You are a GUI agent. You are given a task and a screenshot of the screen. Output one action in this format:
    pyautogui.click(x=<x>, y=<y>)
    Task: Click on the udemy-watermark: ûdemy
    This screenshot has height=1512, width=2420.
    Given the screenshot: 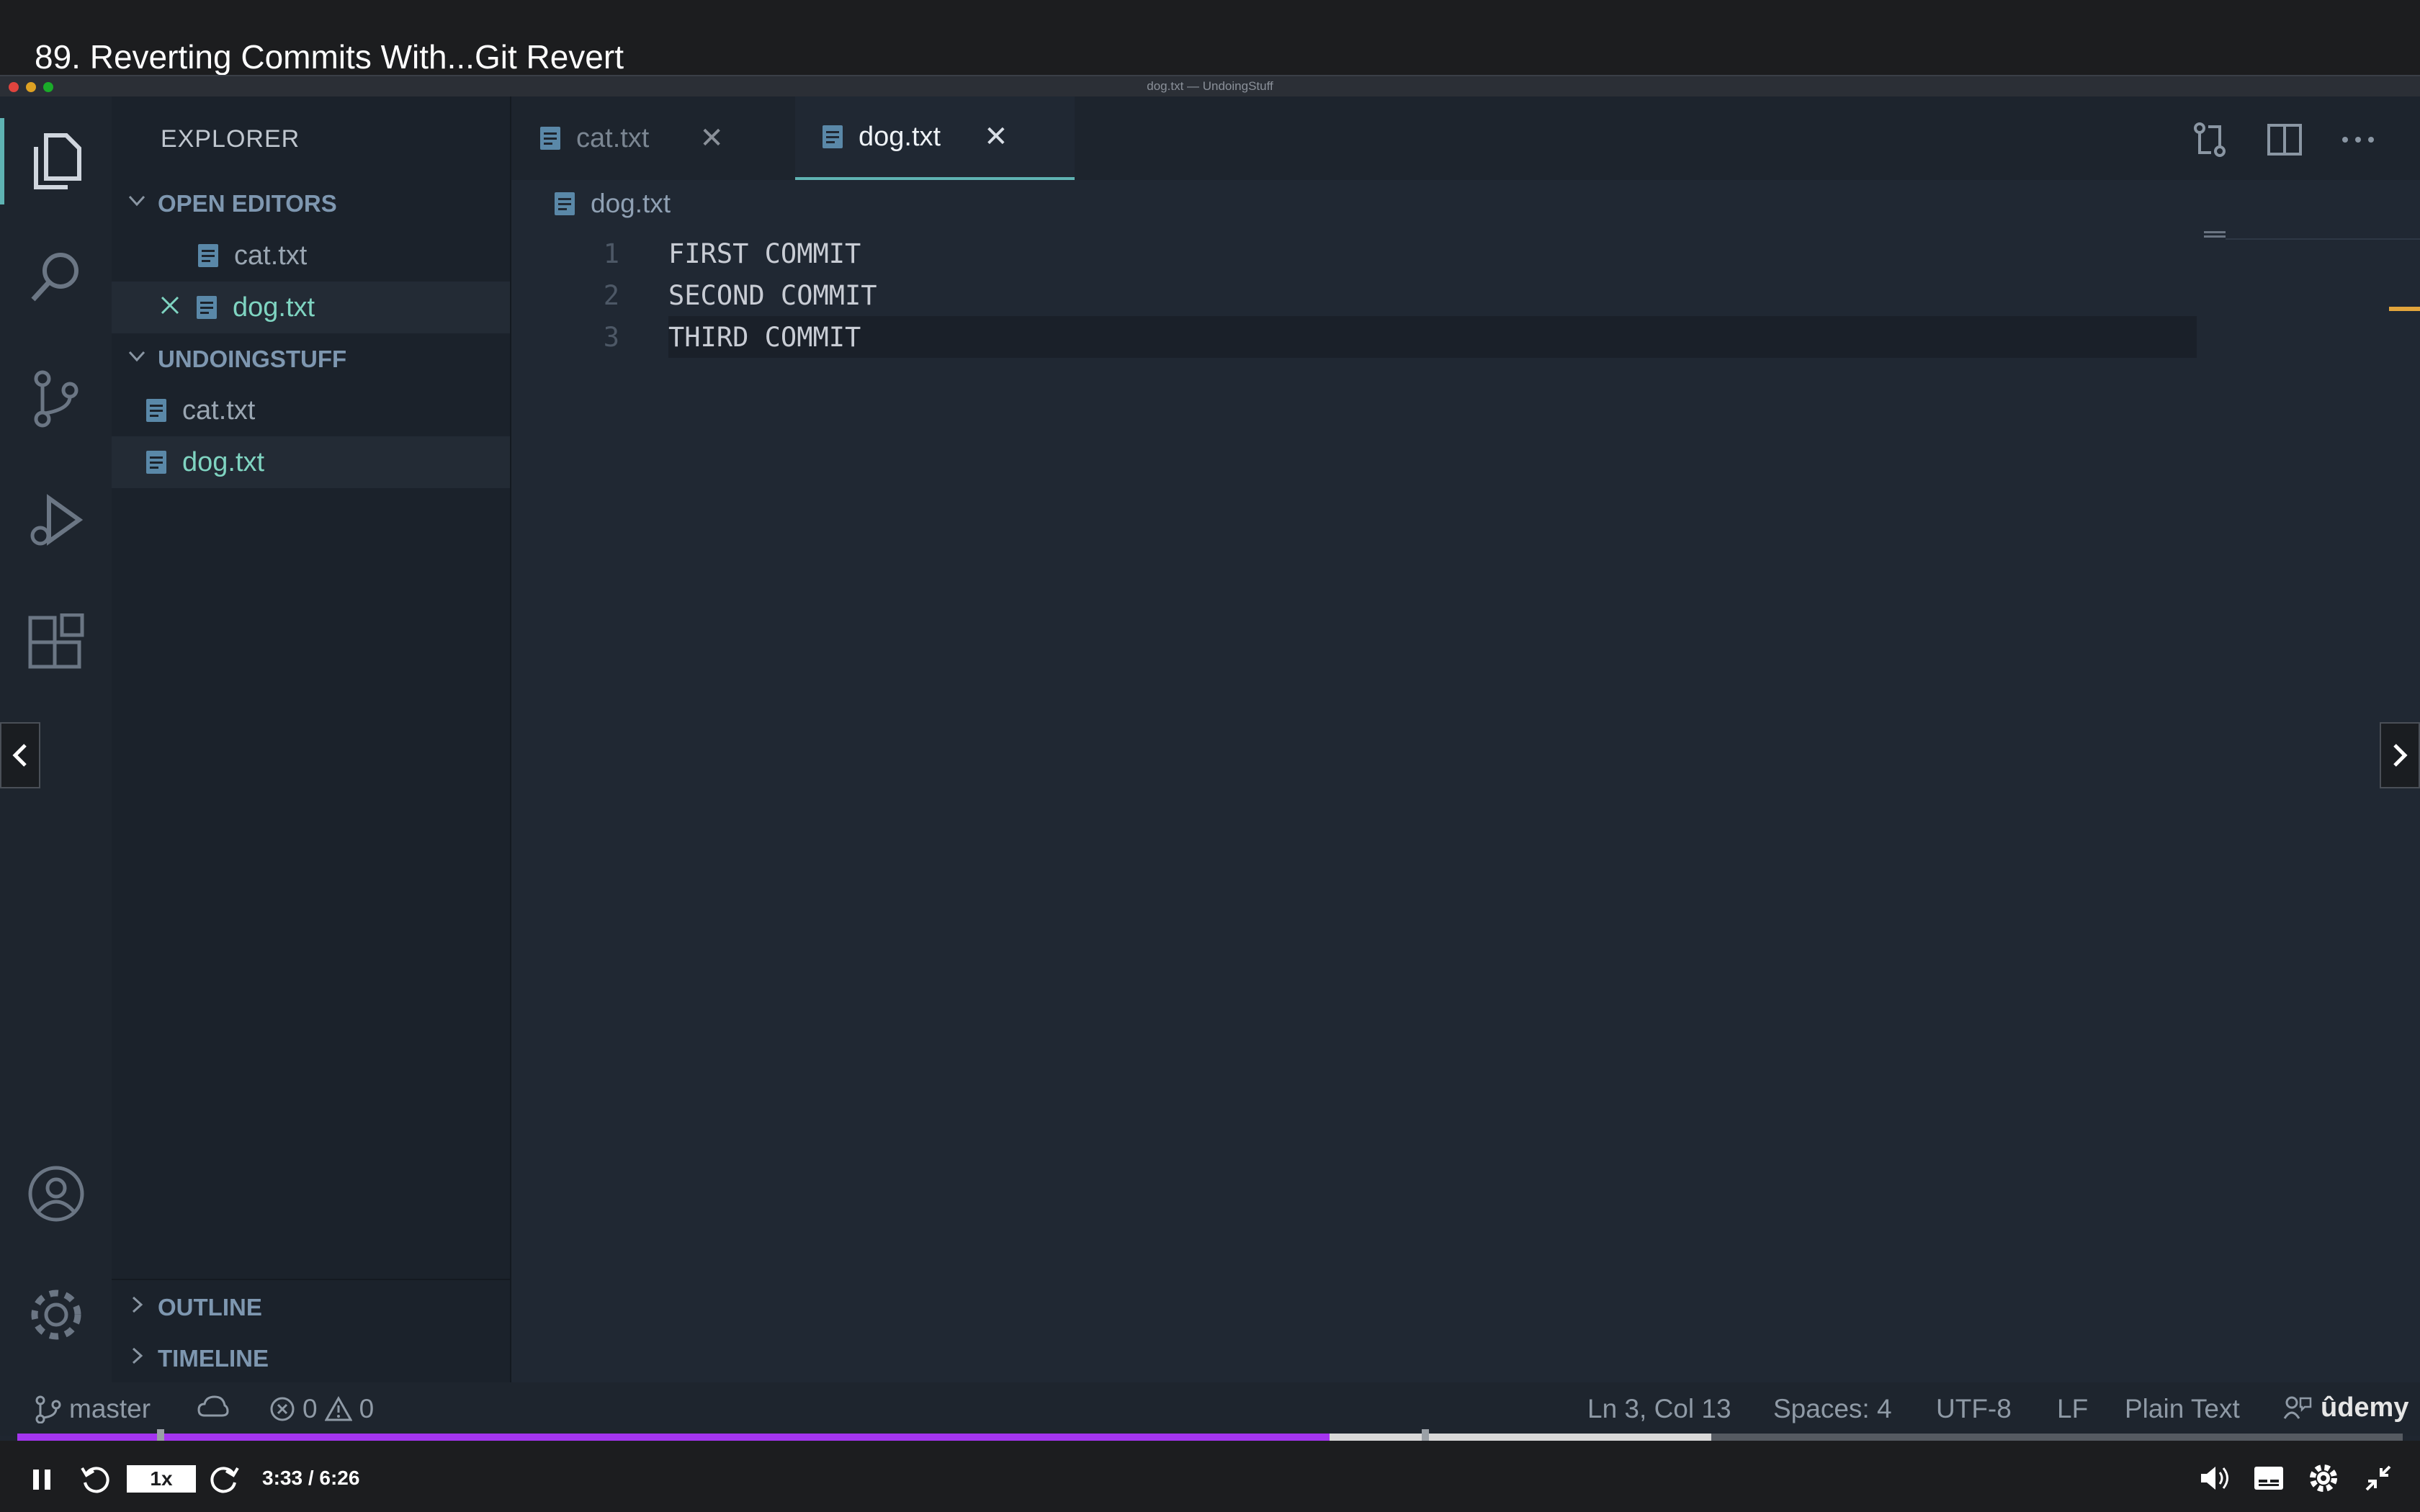 What is the action you would take?
    pyautogui.click(x=2364, y=1407)
    